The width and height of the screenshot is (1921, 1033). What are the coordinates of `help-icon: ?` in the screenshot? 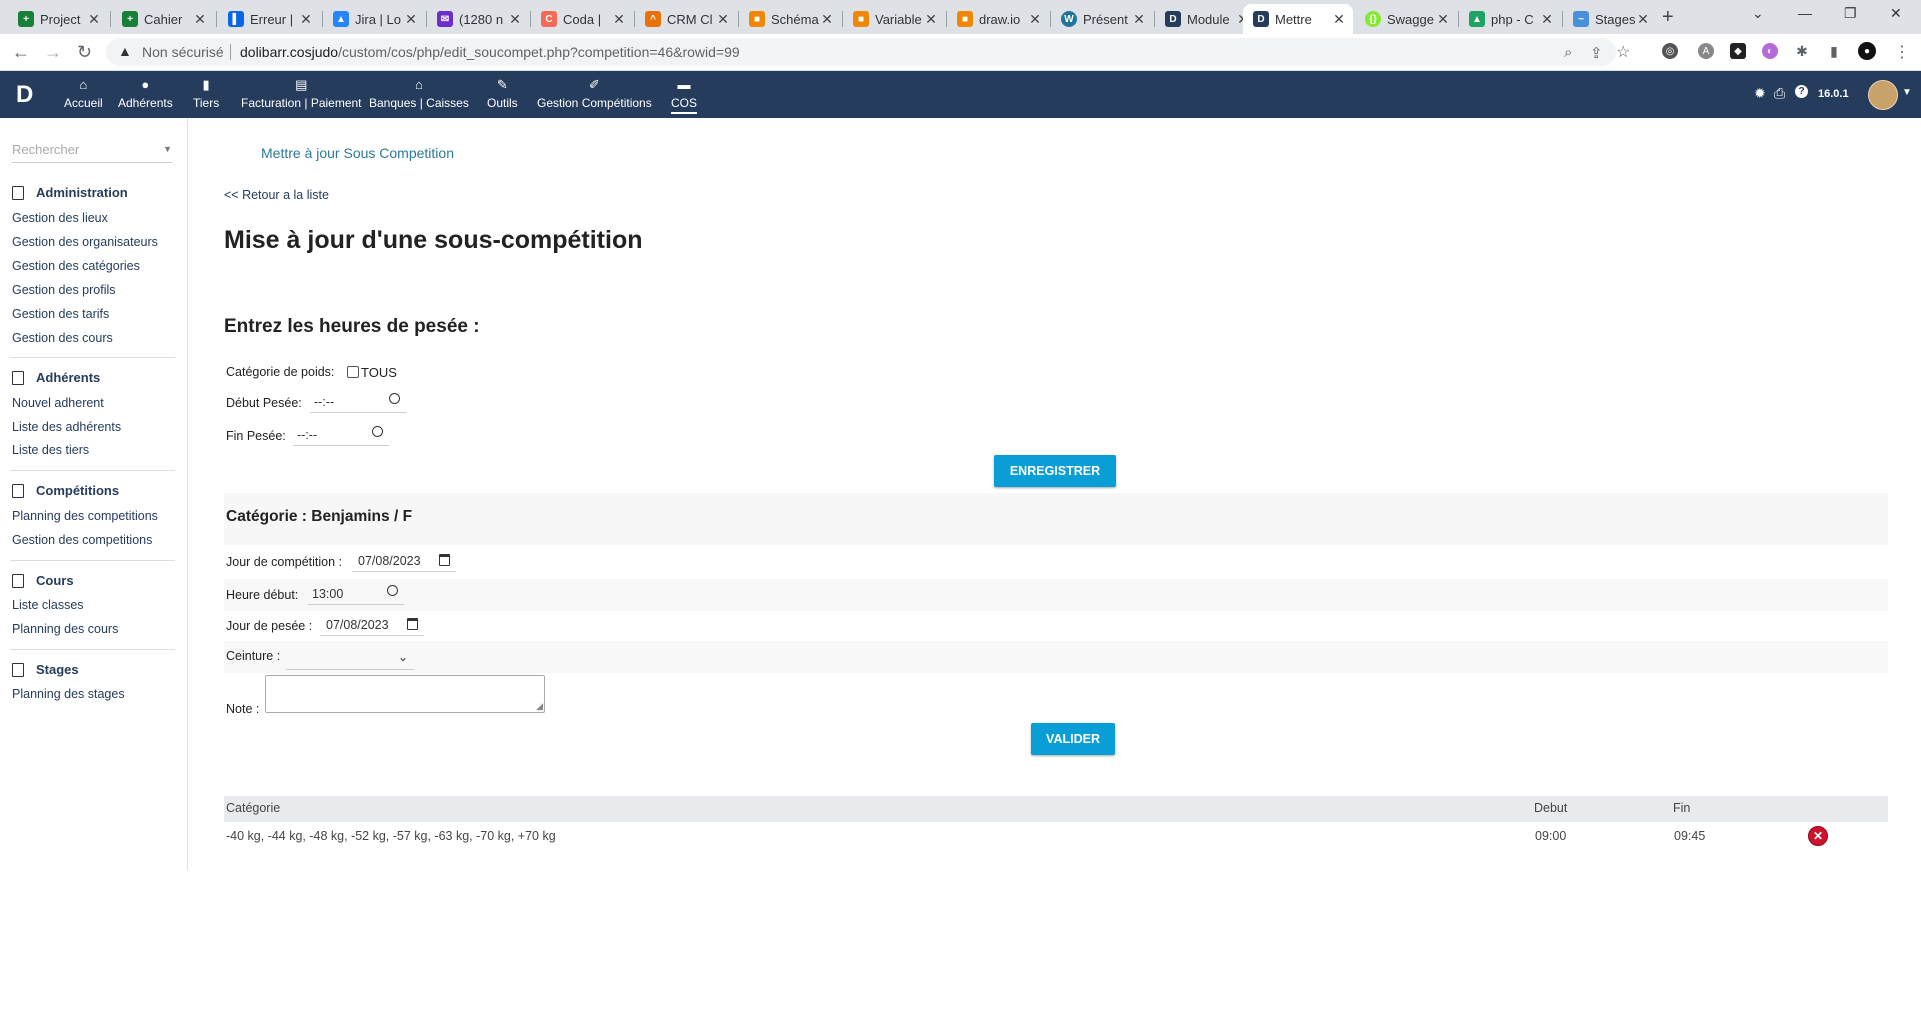 It's located at (1801, 91).